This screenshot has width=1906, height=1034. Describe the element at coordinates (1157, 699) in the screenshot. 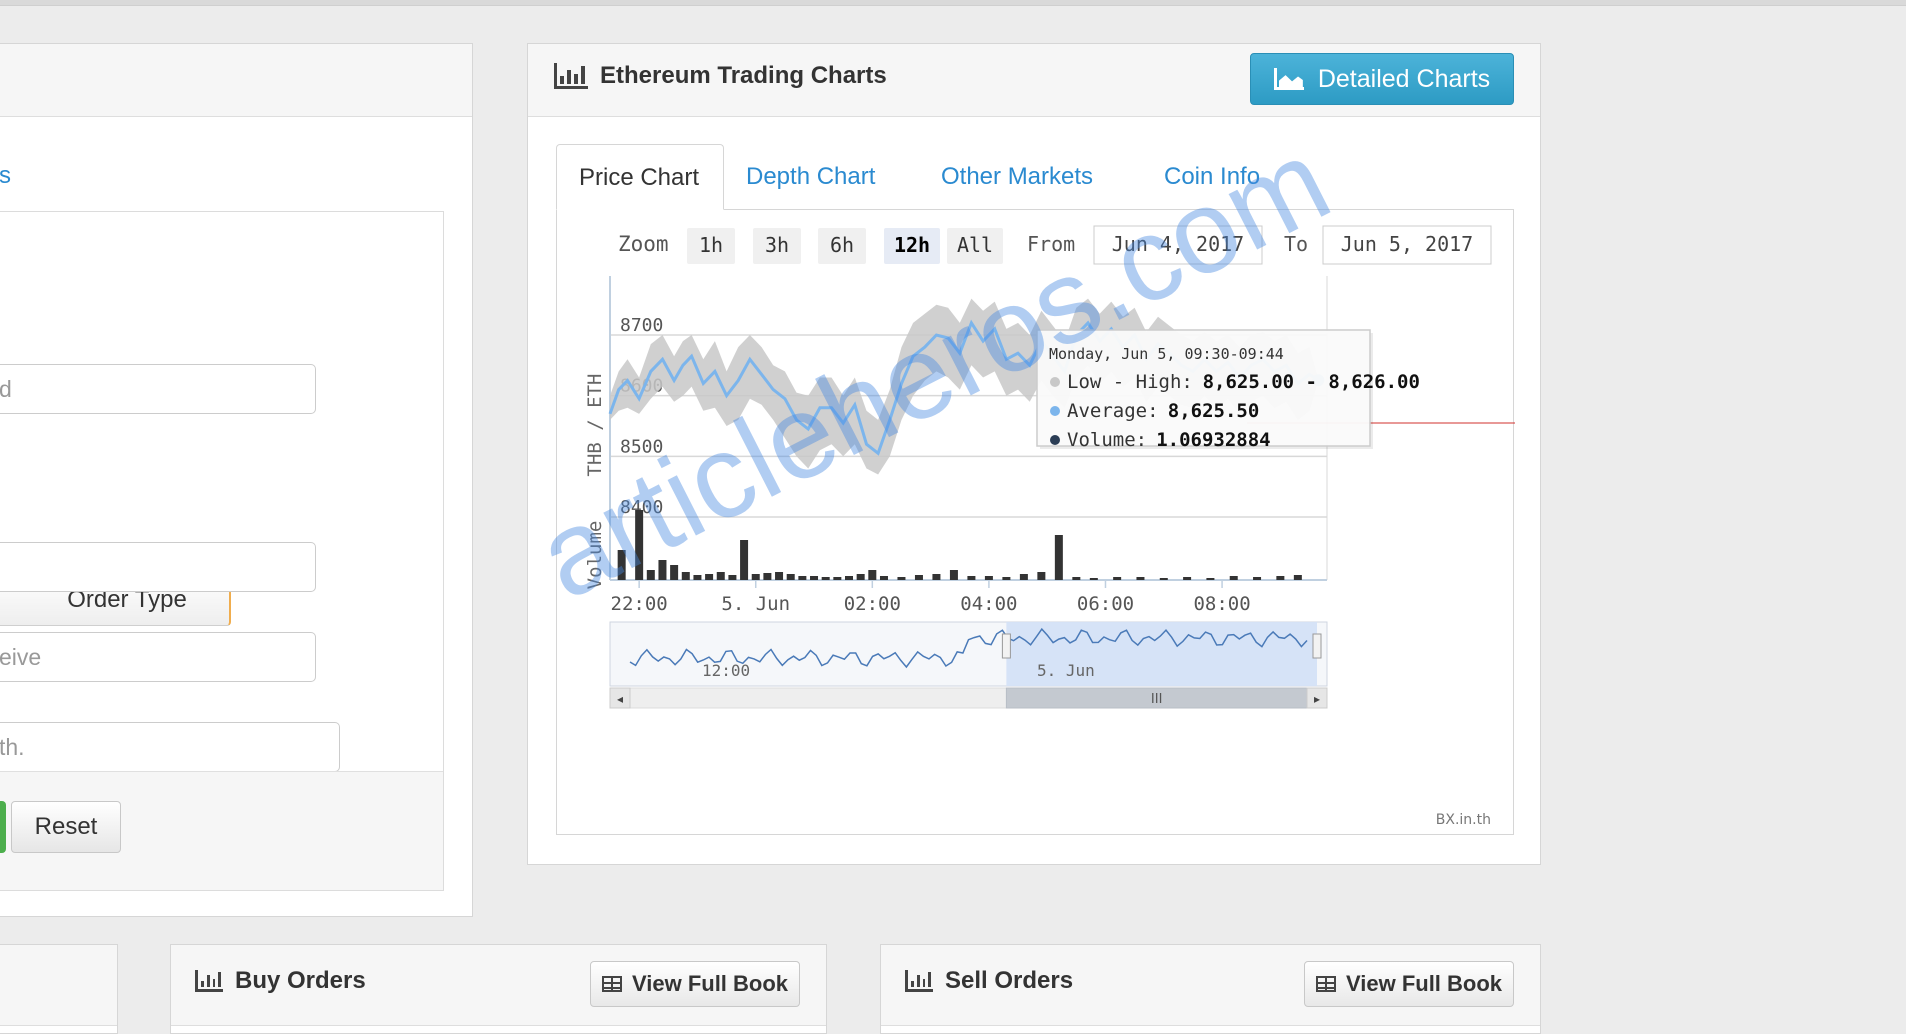

I see `scrollbar-grip-icon: III` at that location.